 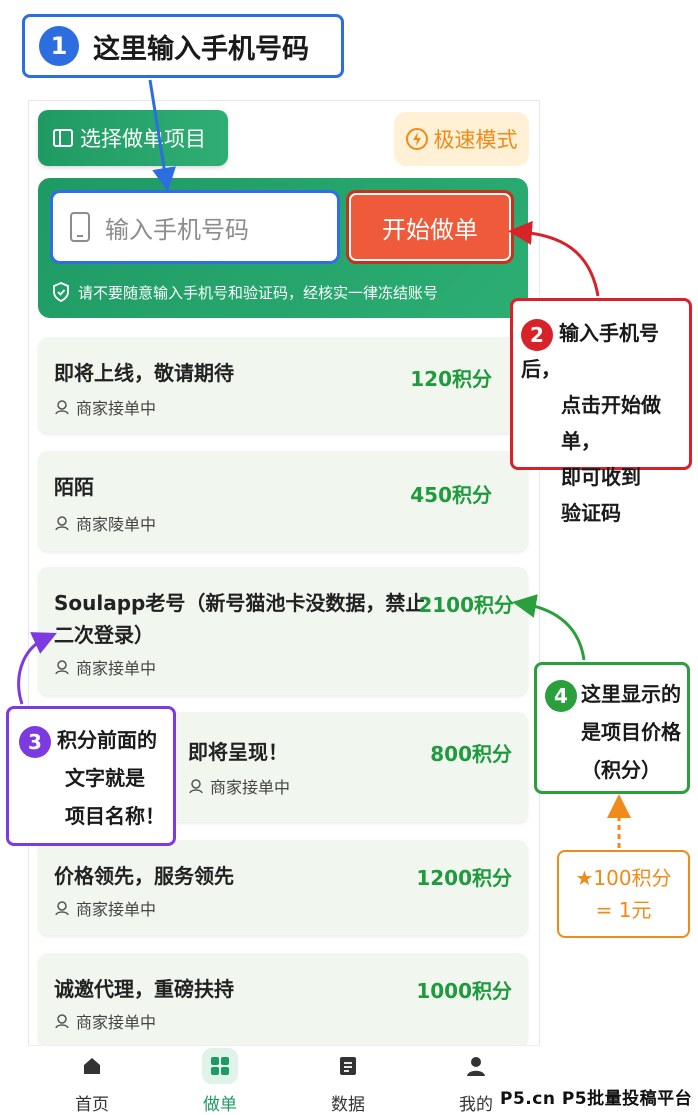 What do you see at coordinates (105, 778) in the screenshot?
I see `callout-line: 文字就是` at bounding box center [105, 778].